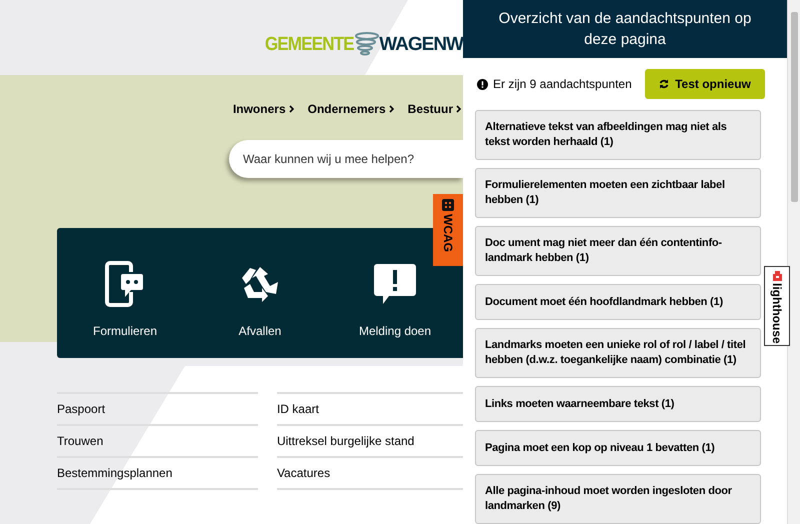 This screenshot has width=800, height=524. I want to click on wcag-tab: WCAG, so click(448, 230).